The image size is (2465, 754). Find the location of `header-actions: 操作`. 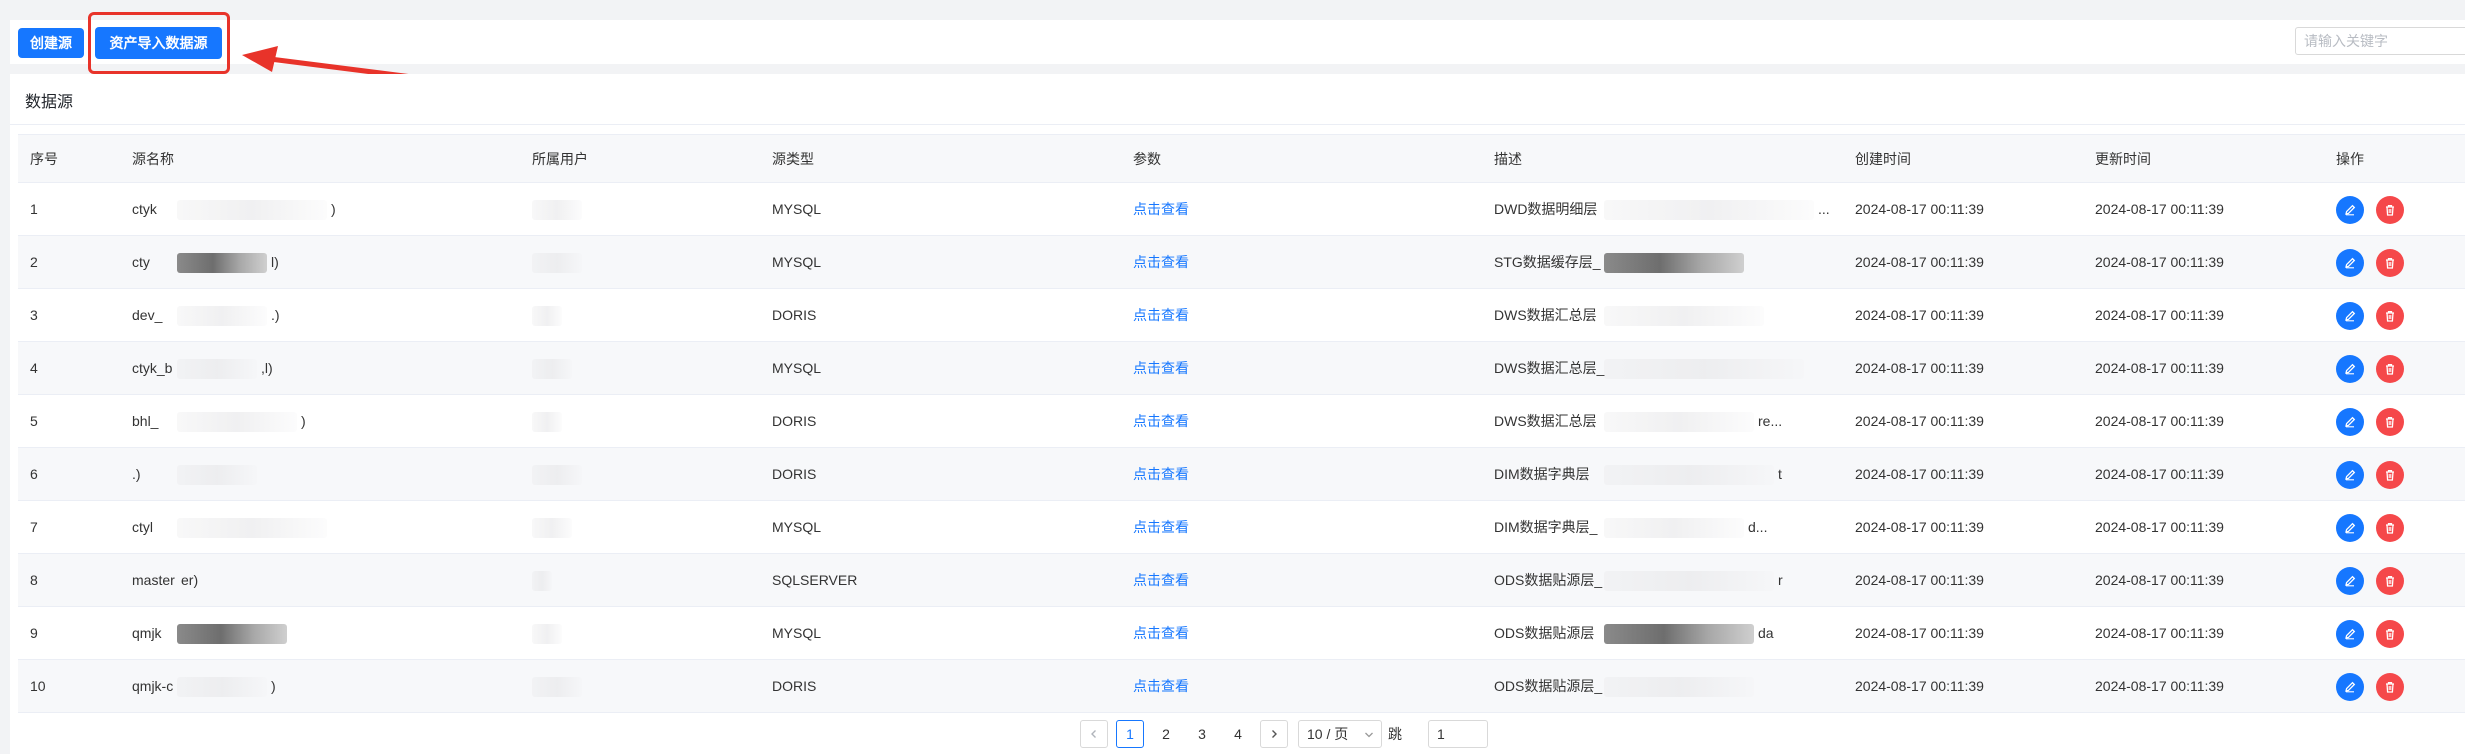

header-actions: 操作 is located at coordinates (2350, 159).